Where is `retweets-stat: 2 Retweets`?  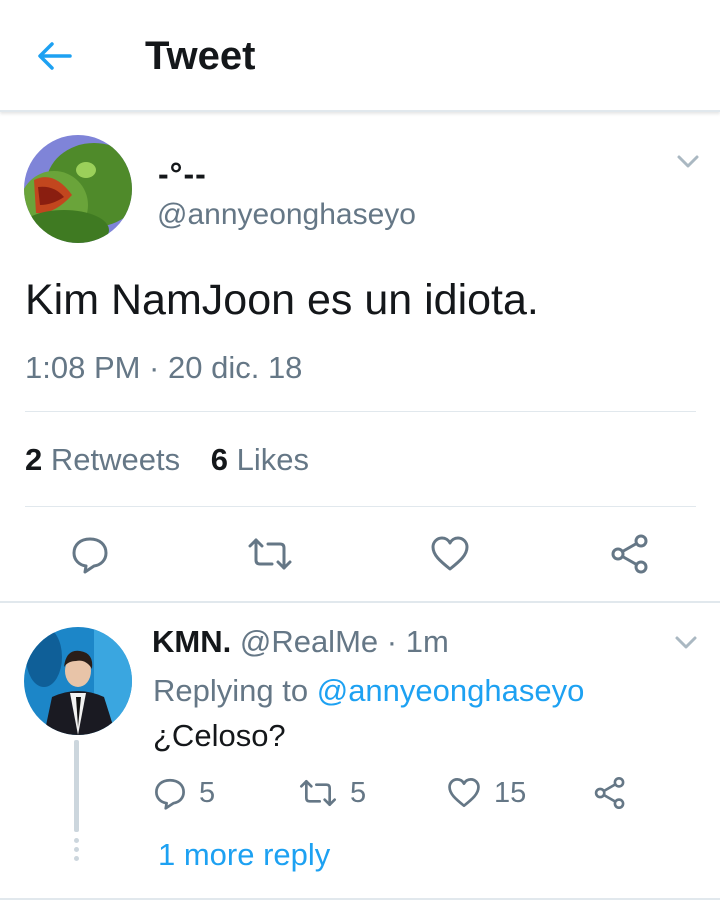 retweets-stat: 2 Retweets is located at coordinates (102, 460).